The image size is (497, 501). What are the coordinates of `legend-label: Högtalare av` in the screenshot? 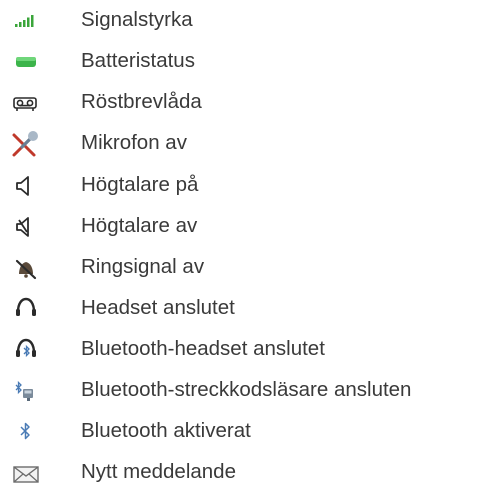 It's located at (139, 225).